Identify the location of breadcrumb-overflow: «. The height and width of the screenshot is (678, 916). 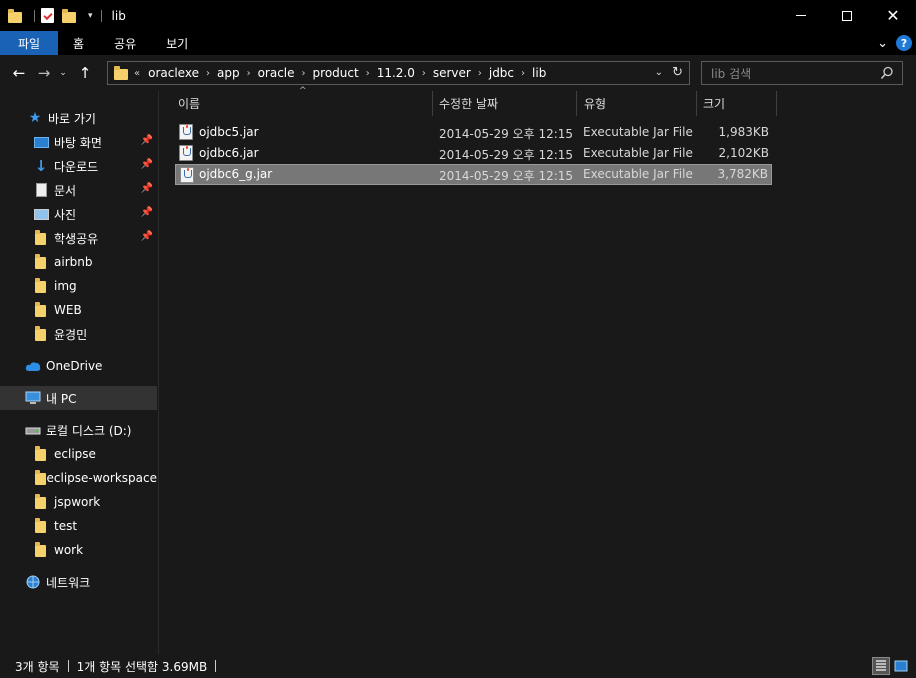
(137, 73).